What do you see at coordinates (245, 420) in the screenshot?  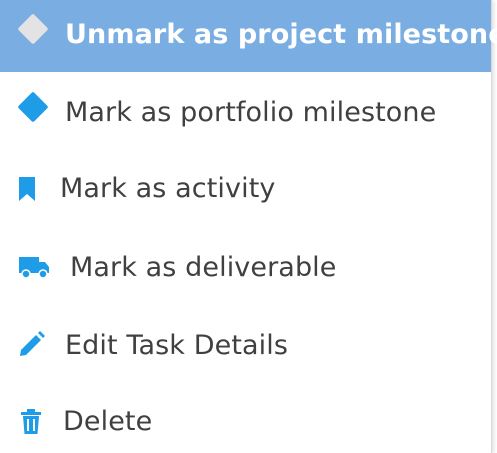 I see `menu-item-delete: Delete` at bounding box center [245, 420].